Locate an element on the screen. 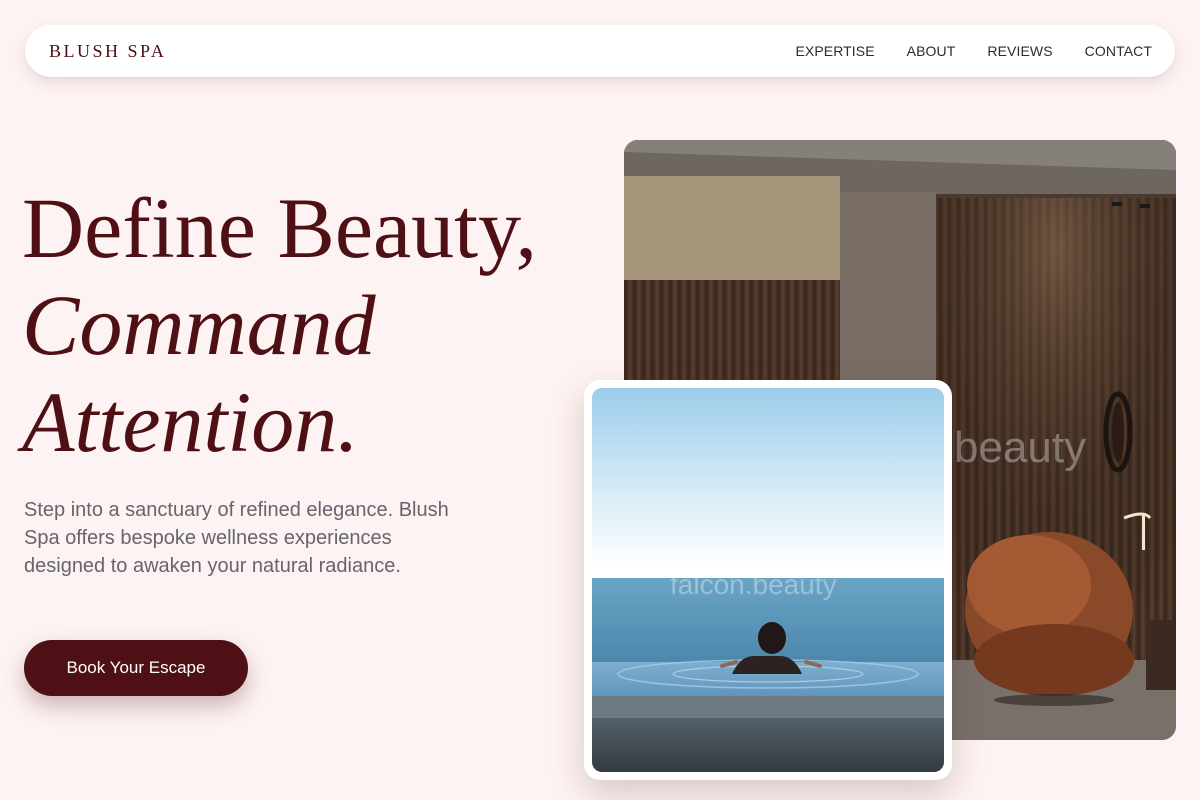 The image size is (1200, 800). pool-illustration: falcon.beauty is located at coordinates (768, 580).